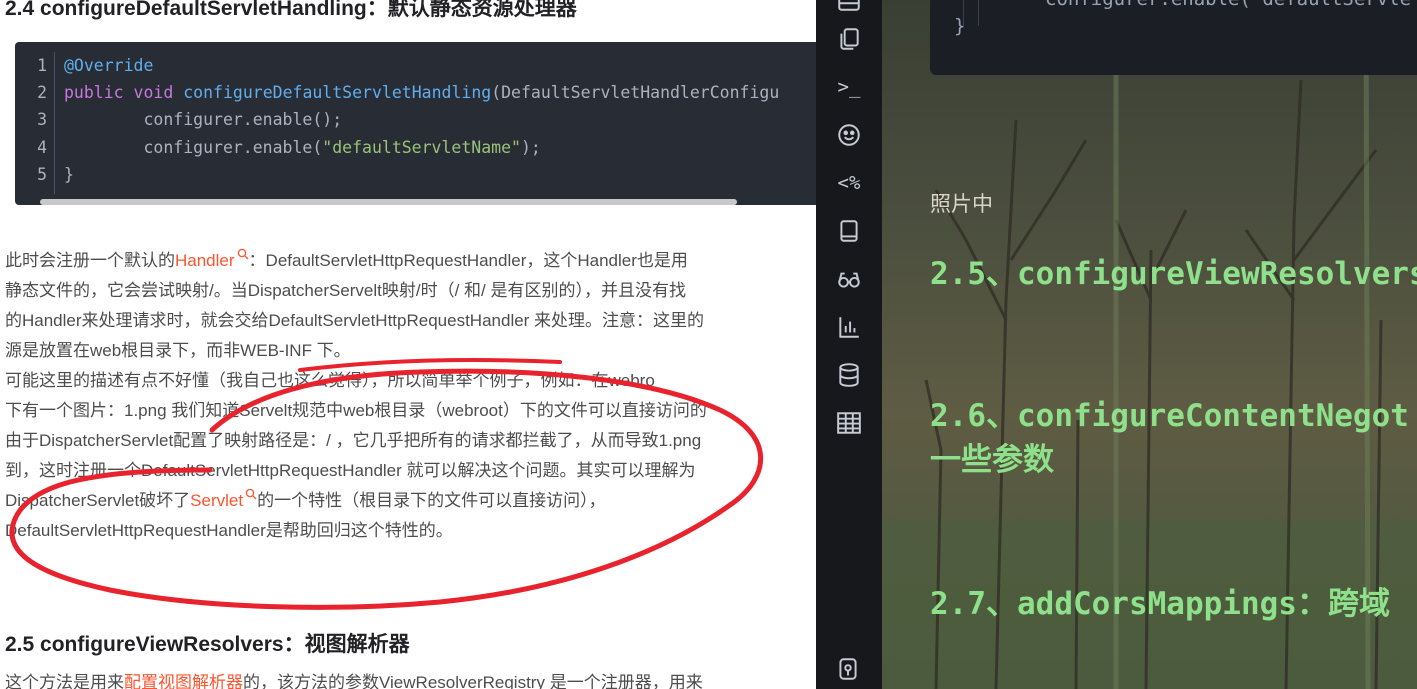 Image resolution: width=1417 pixels, height=689 pixels. What do you see at coordinates (849, 39) in the screenshot?
I see `files-icon` at bounding box center [849, 39].